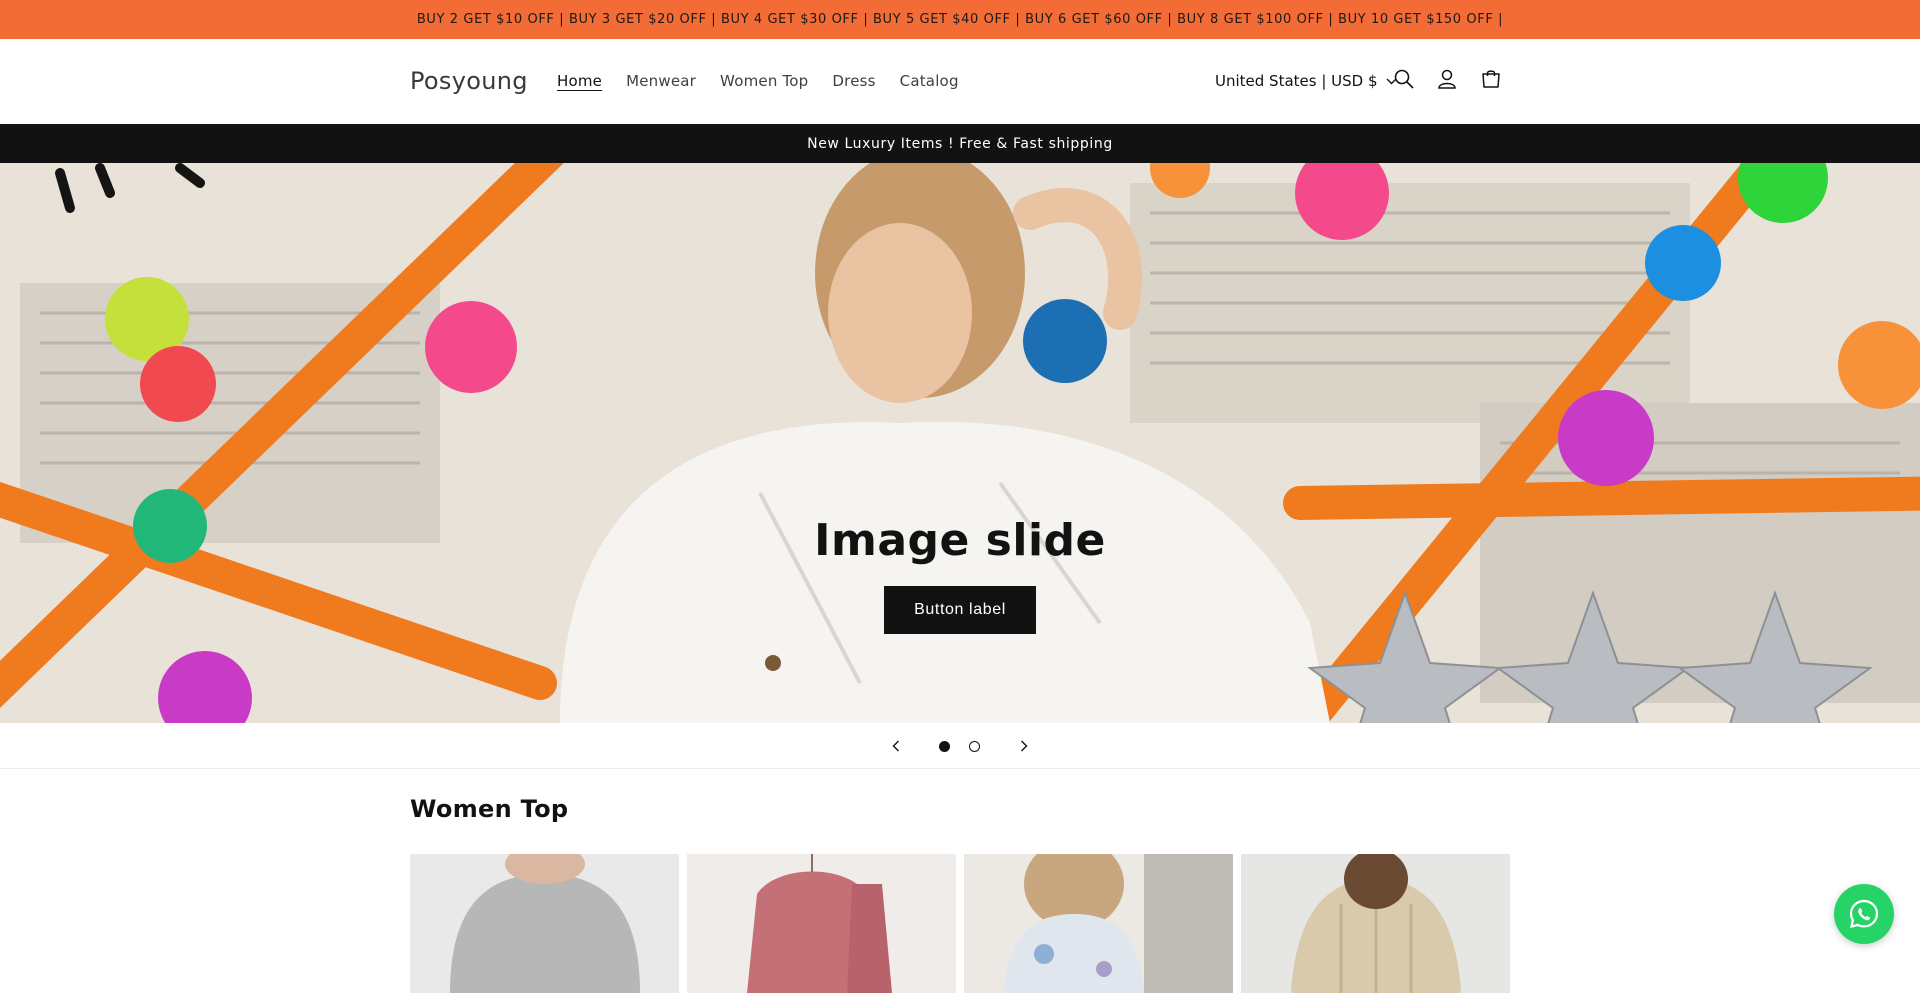 The width and height of the screenshot is (1920, 993). Describe the element at coordinates (960, 540) in the screenshot. I see `hero-title: Image slide` at that location.